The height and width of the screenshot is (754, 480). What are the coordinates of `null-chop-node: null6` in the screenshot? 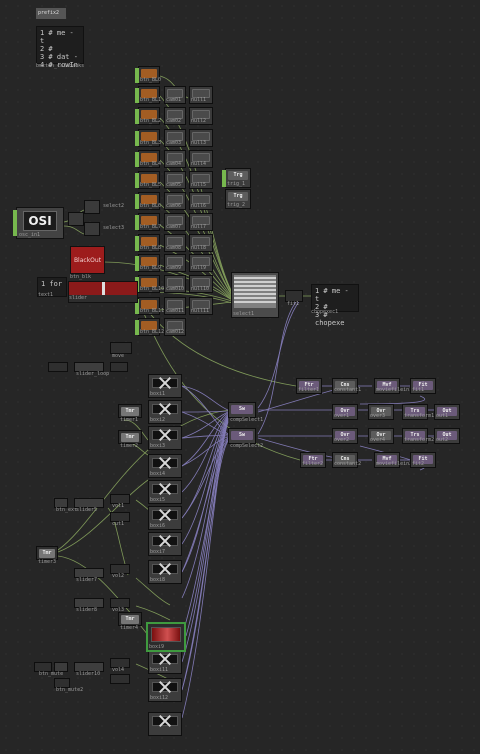 It's located at (201, 201).